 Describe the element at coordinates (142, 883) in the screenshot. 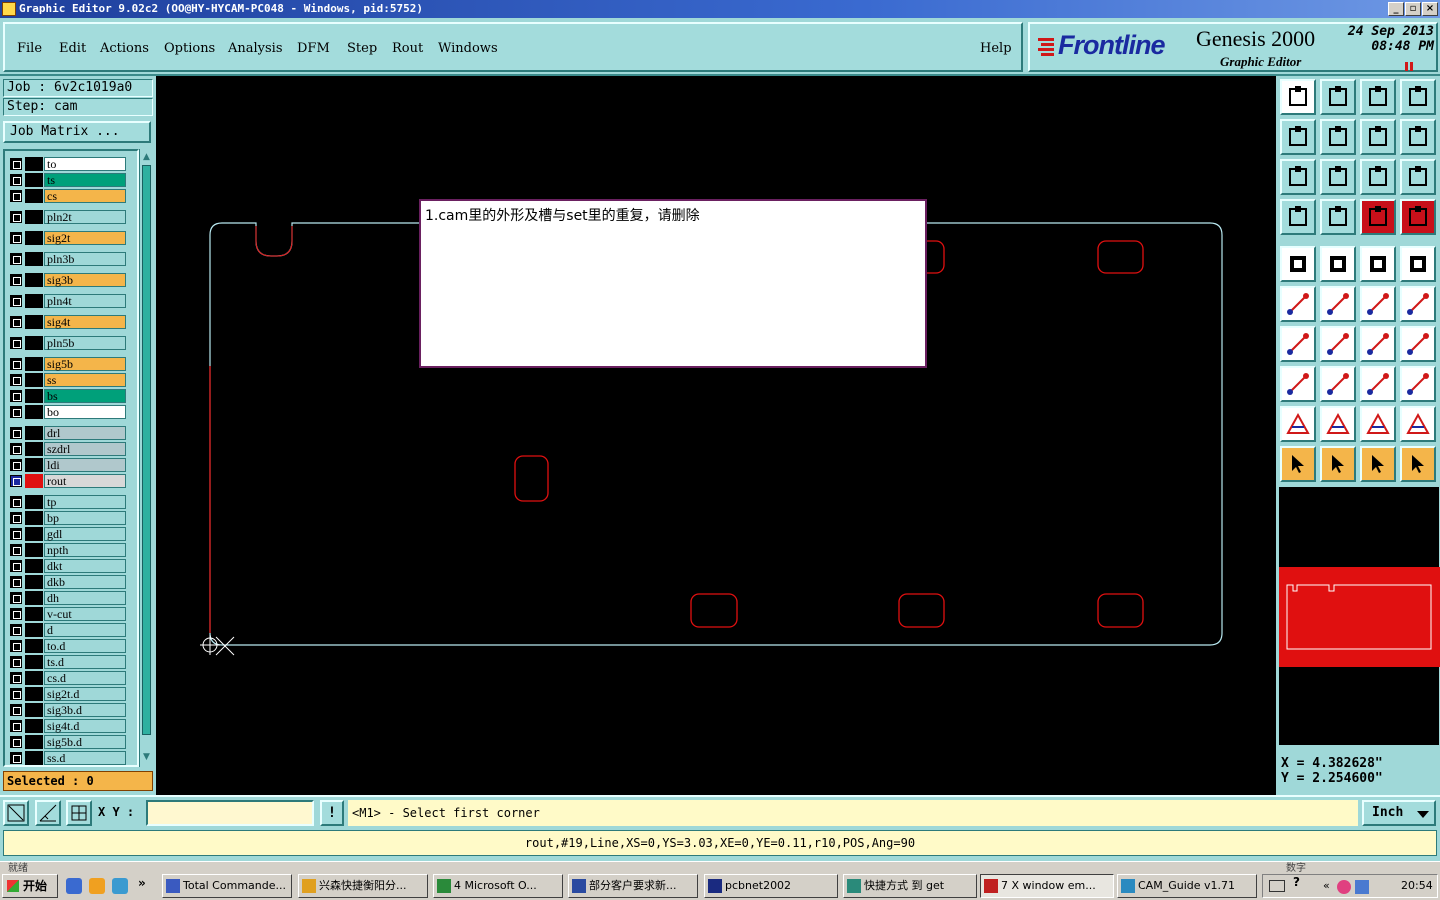

I see `chevron-more-icon: »` at that location.